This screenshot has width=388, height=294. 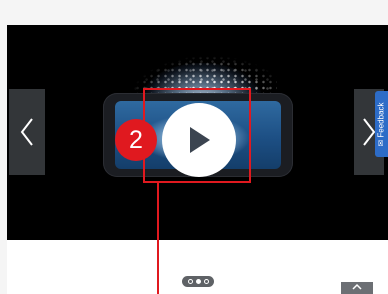 I want to click on back-to-top-button, so click(x=357, y=288).